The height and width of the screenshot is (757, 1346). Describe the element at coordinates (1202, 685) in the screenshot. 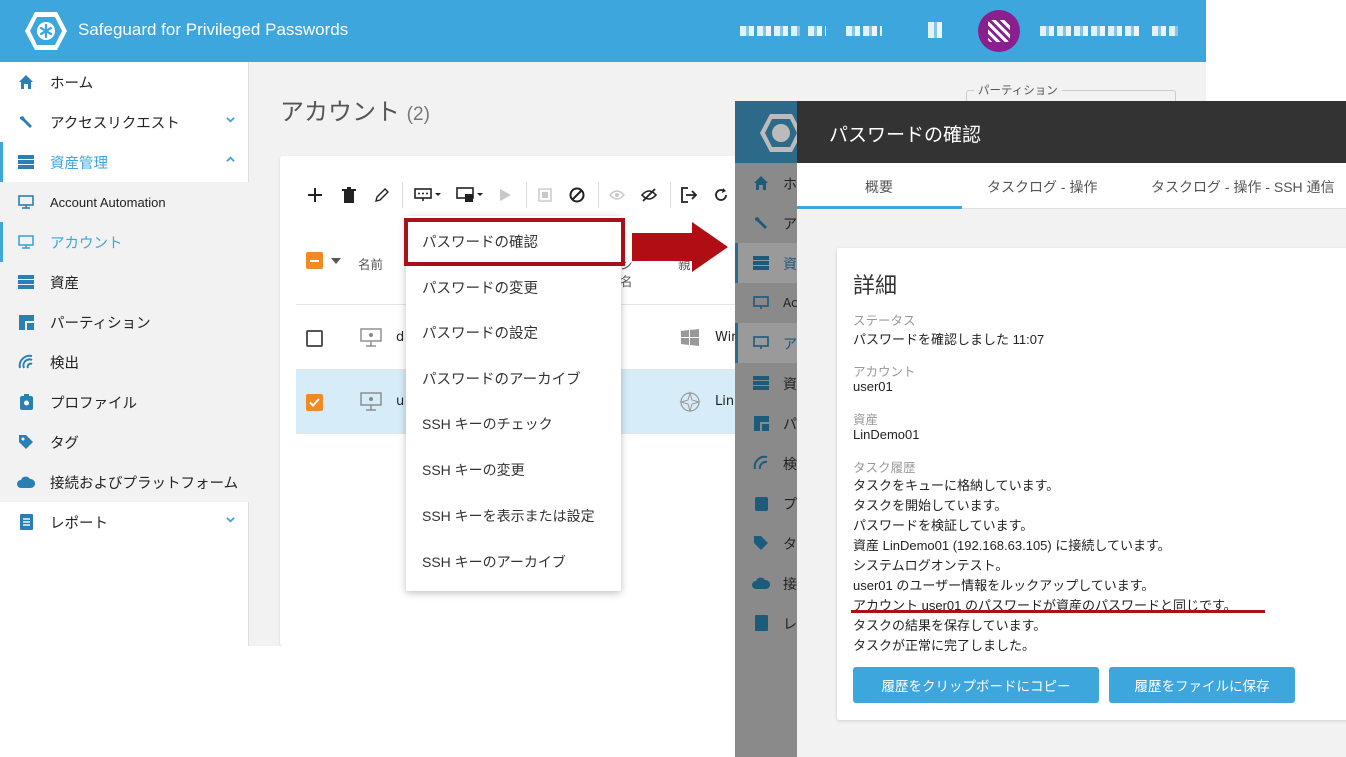

I see `save-history-button: 履歴をファイルに保存` at that location.